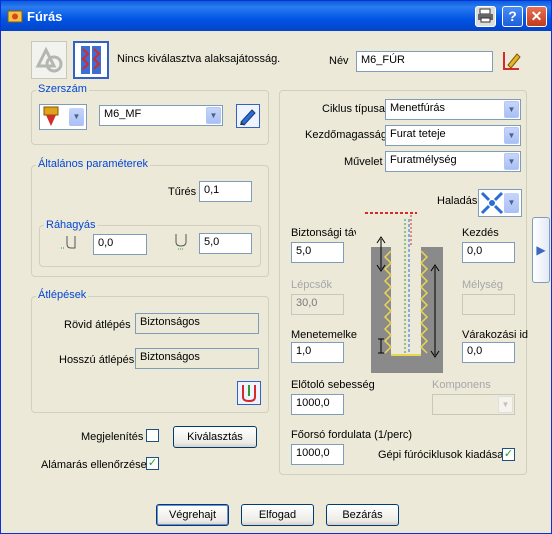 Image resolution: width=552 pixels, height=534 pixels. Describe the element at coordinates (63, 117) in the screenshot. I see `tool-type-picker: ▼` at that location.